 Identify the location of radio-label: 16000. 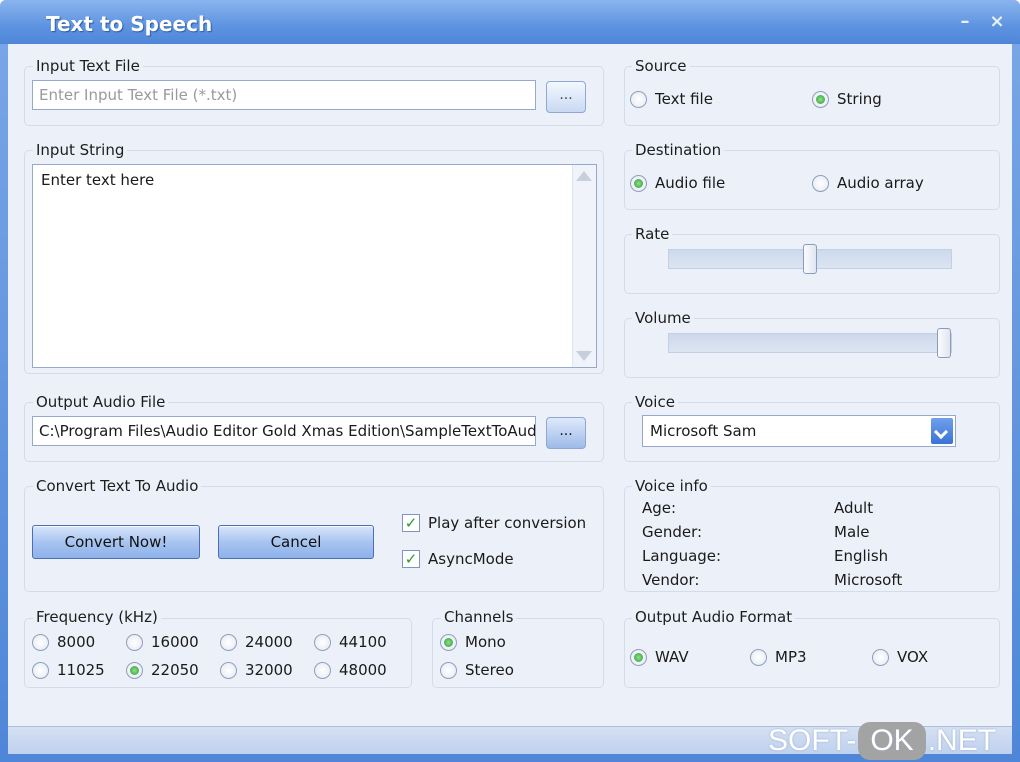
(175, 642).